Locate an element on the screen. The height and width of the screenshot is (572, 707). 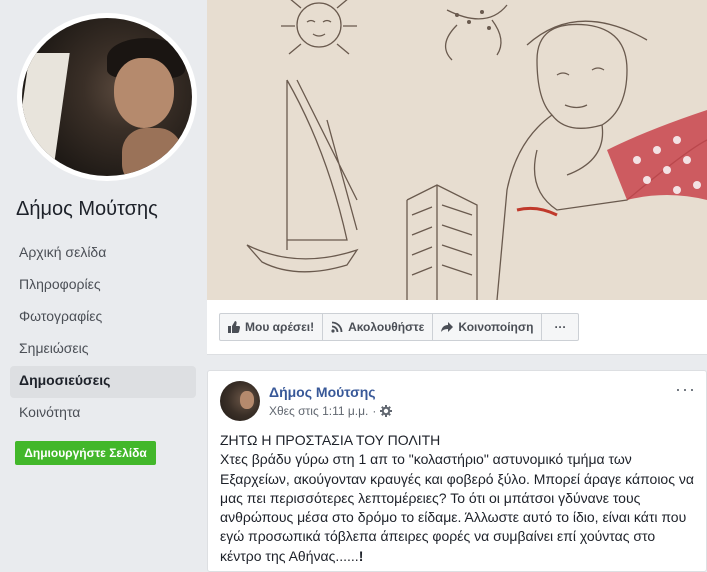
follow-label: Ακολουθήστε is located at coordinates (386, 327).